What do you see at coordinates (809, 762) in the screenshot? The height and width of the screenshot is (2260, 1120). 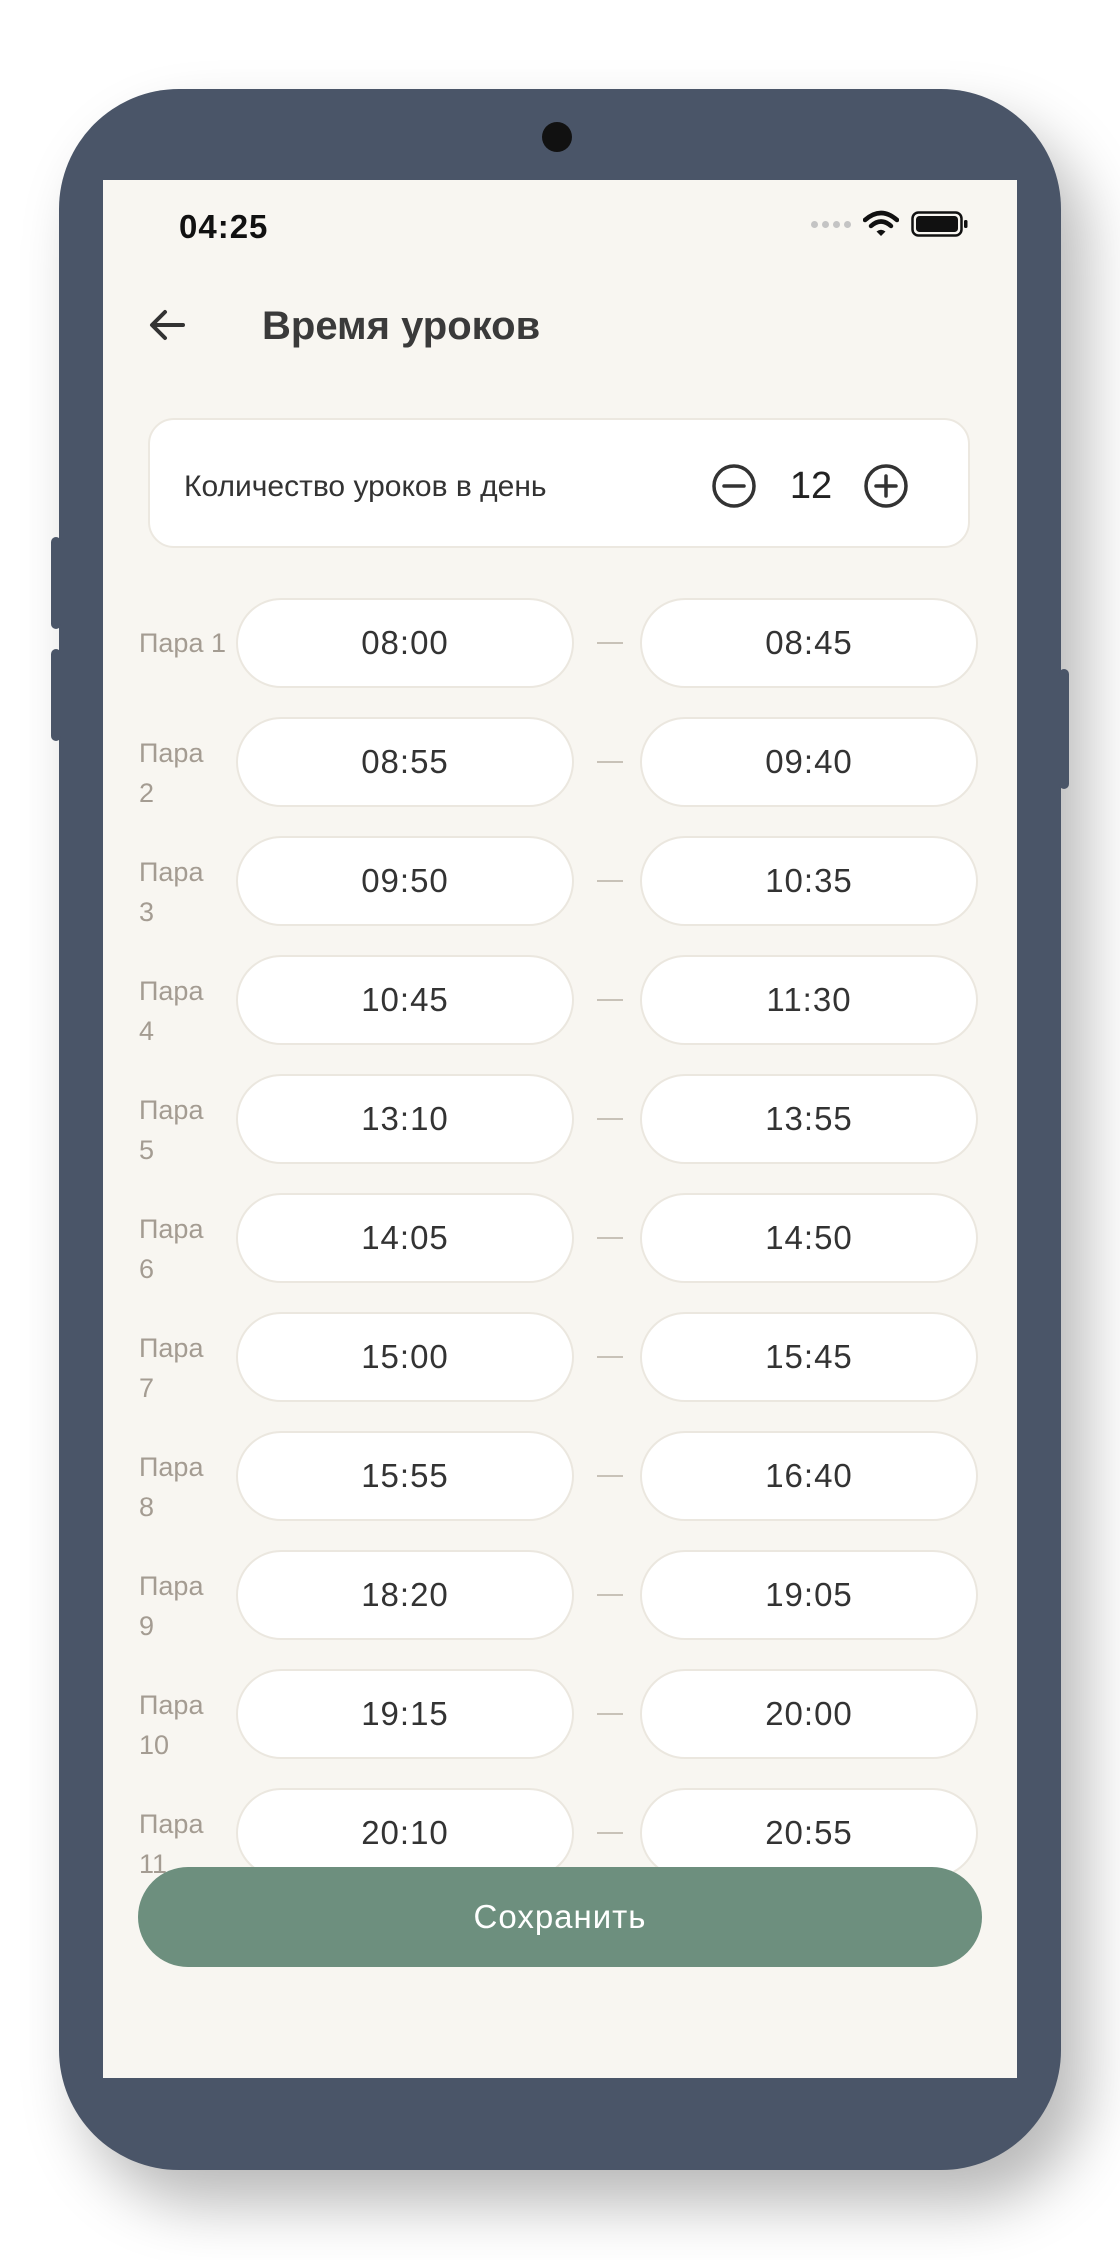 I see `lesson-end-time: 09:40` at bounding box center [809, 762].